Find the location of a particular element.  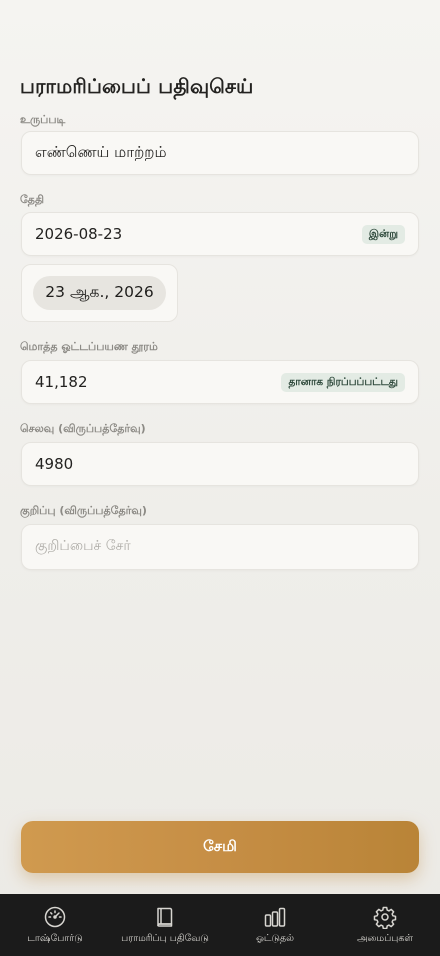

today-badge: இன்று is located at coordinates (383, 234).